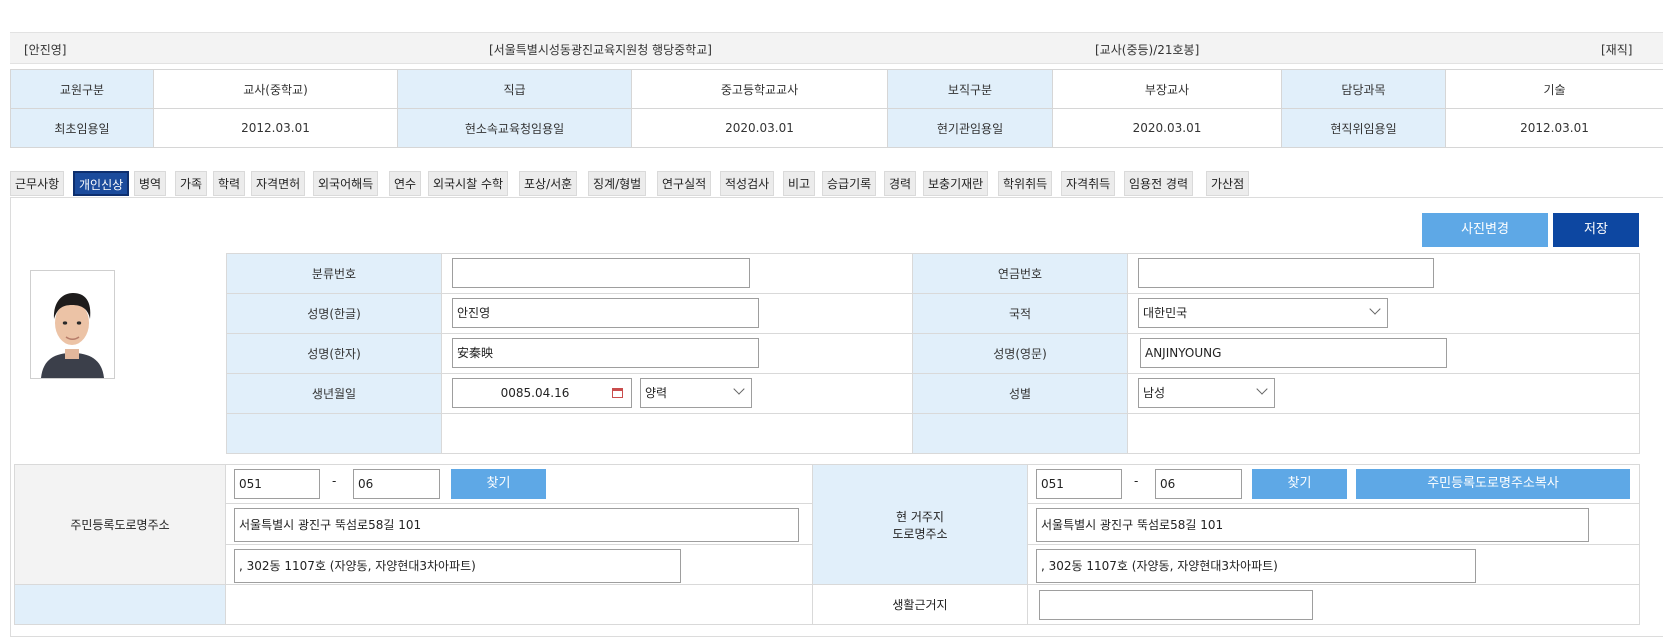 This screenshot has height=637, width=1663. Describe the element at coordinates (656, 393) in the screenshot. I see `calendar-type-value: 양력` at that location.